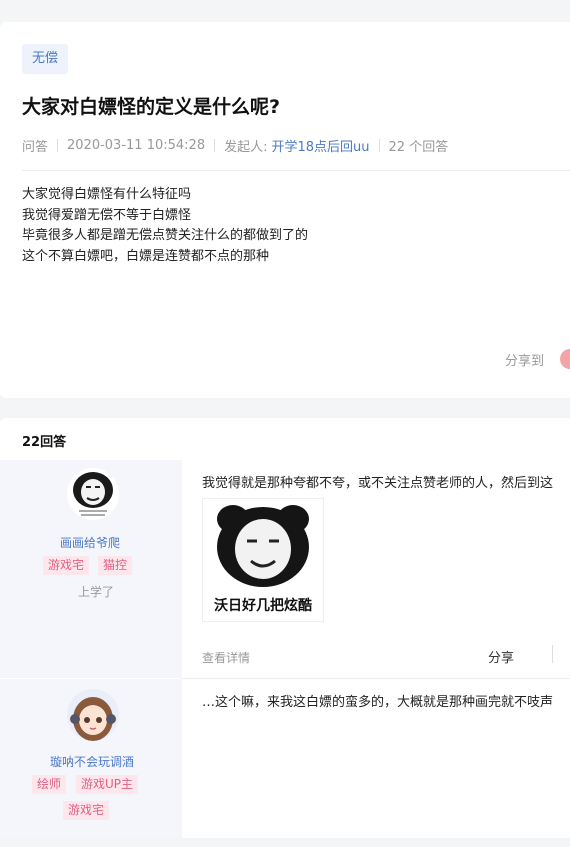 The image size is (570, 847). What do you see at coordinates (90, 542) in the screenshot?
I see `username: 画画给爷爬` at bounding box center [90, 542].